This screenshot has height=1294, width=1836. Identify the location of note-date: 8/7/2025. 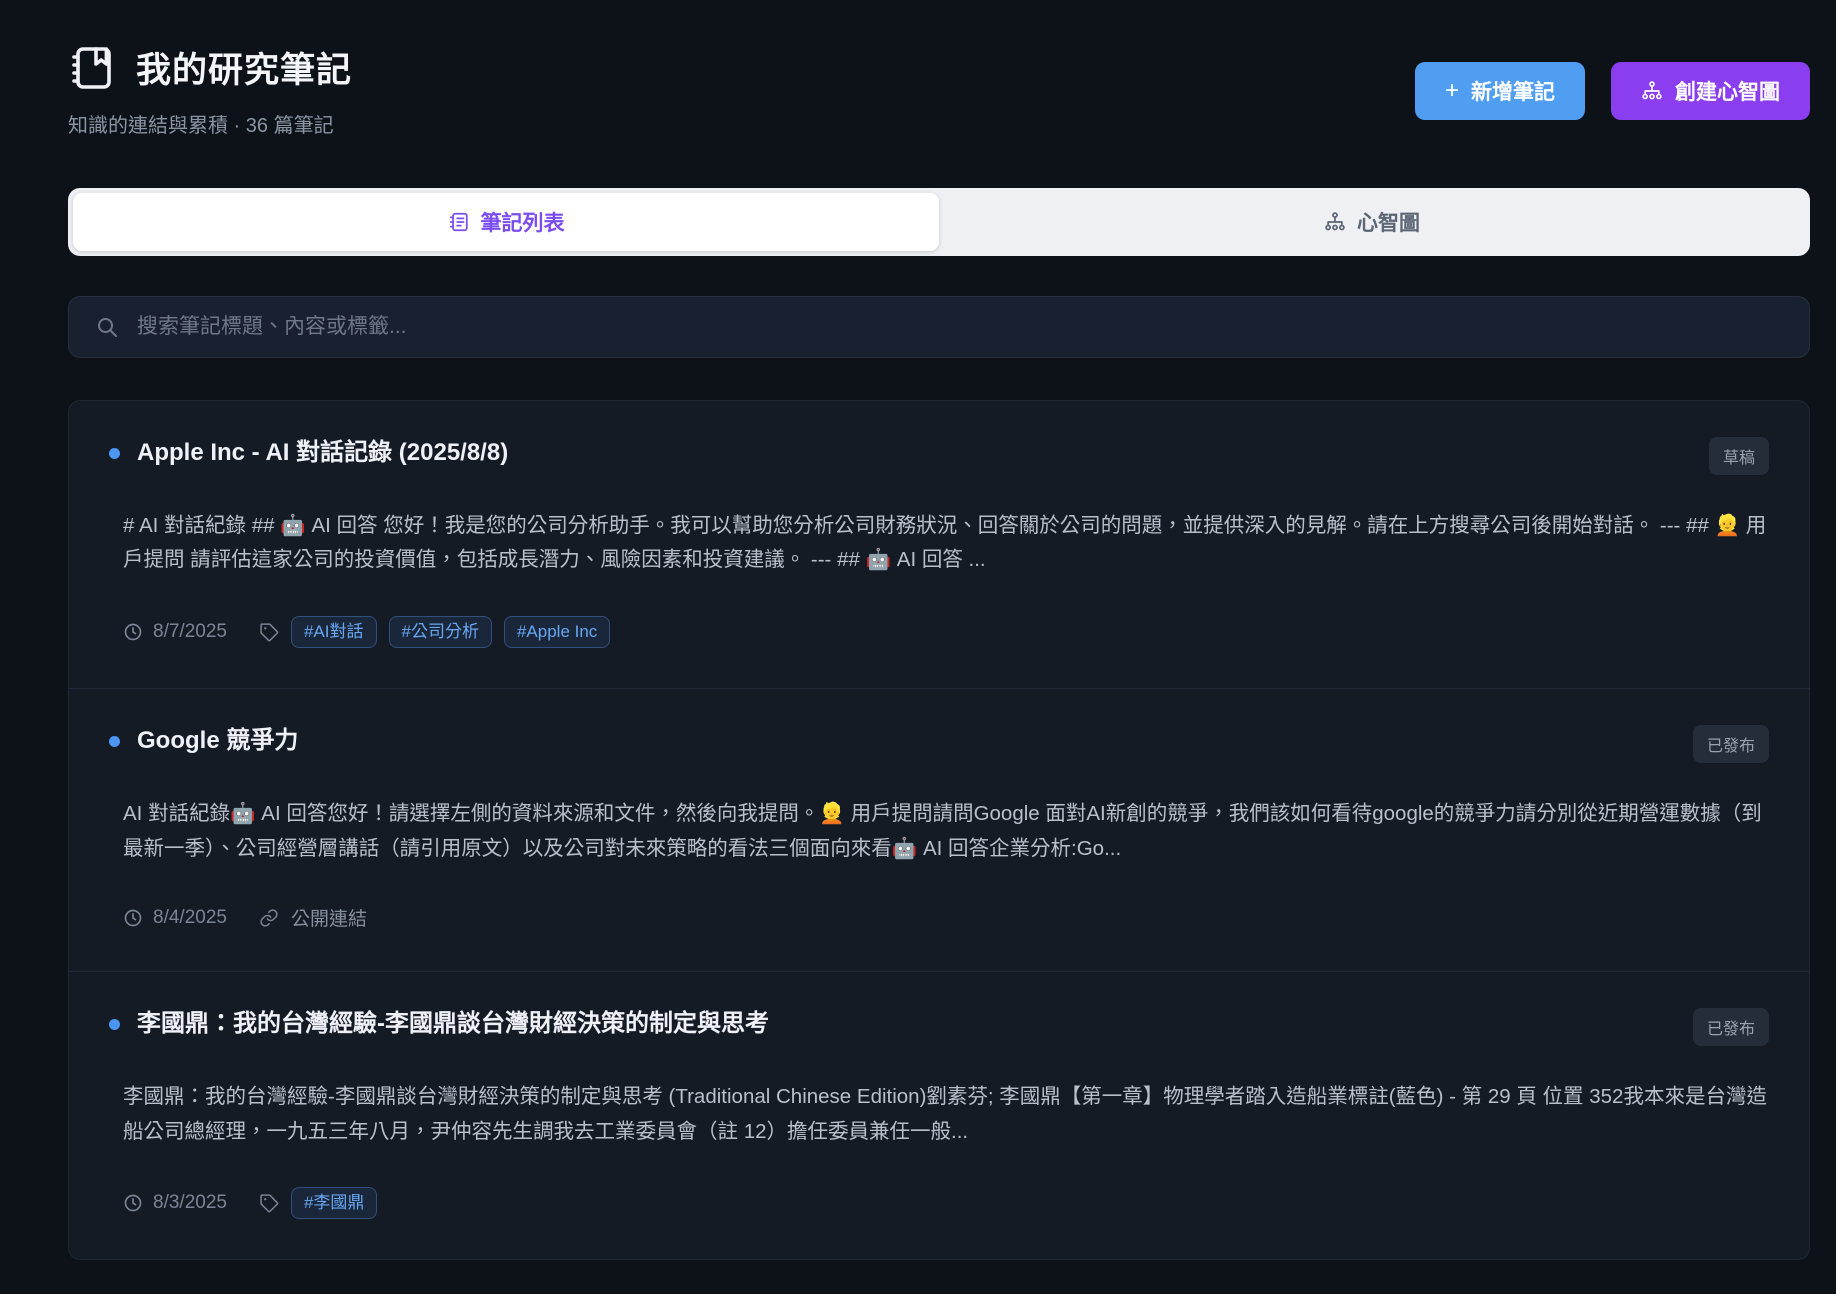
(190, 632).